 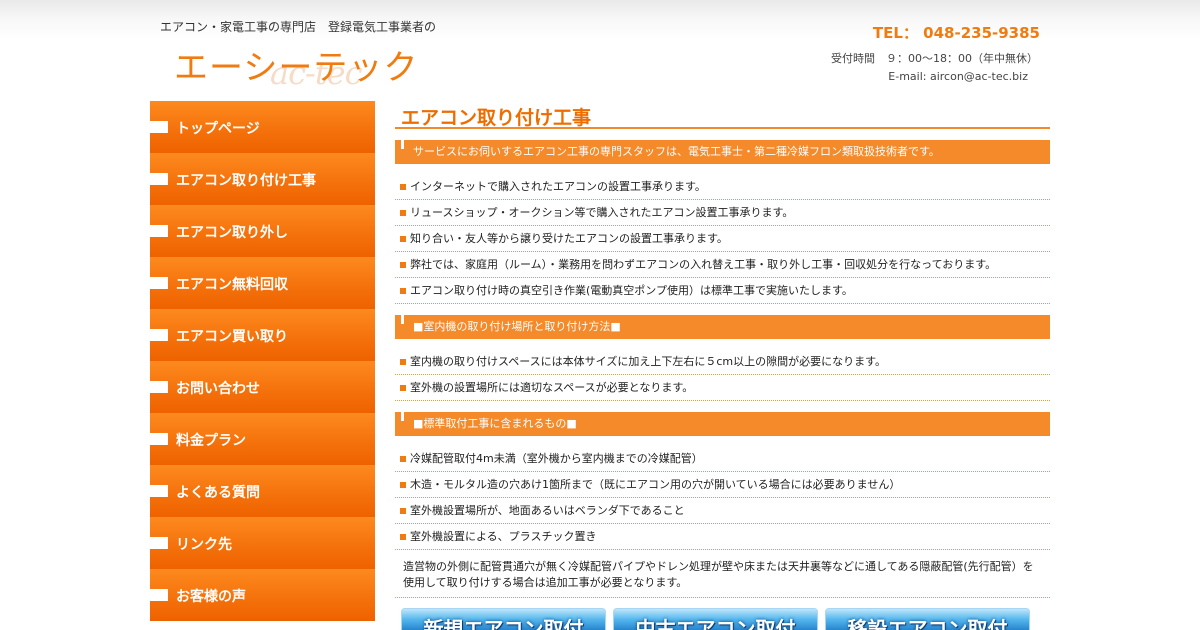 I want to click on contact-email: E-mail: aircon@ac-tec.biz, so click(x=958, y=76).